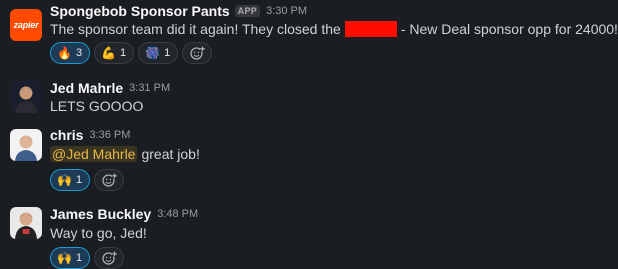 The width and height of the screenshot is (618, 269). What do you see at coordinates (247, 11) in the screenshot?
I see `app-badge: APP` at bounding box center [247, 11].